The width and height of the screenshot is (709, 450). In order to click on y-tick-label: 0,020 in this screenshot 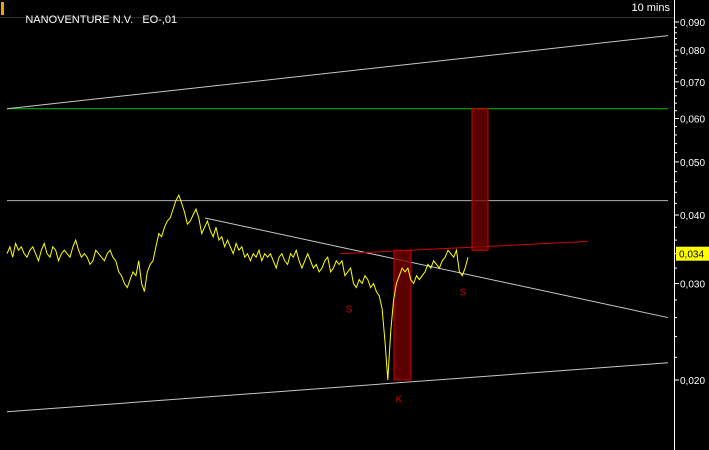, I will do `click(692, 381)`.